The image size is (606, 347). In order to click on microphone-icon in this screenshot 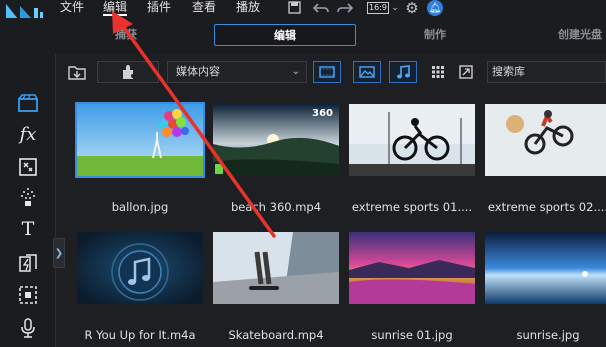, I will do `click(28, 328)`.